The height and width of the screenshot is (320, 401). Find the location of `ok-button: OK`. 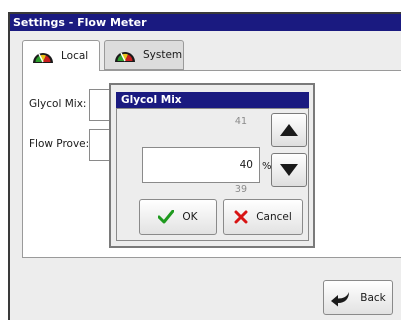

ok-button: OK is located at coordinates (178, 217).